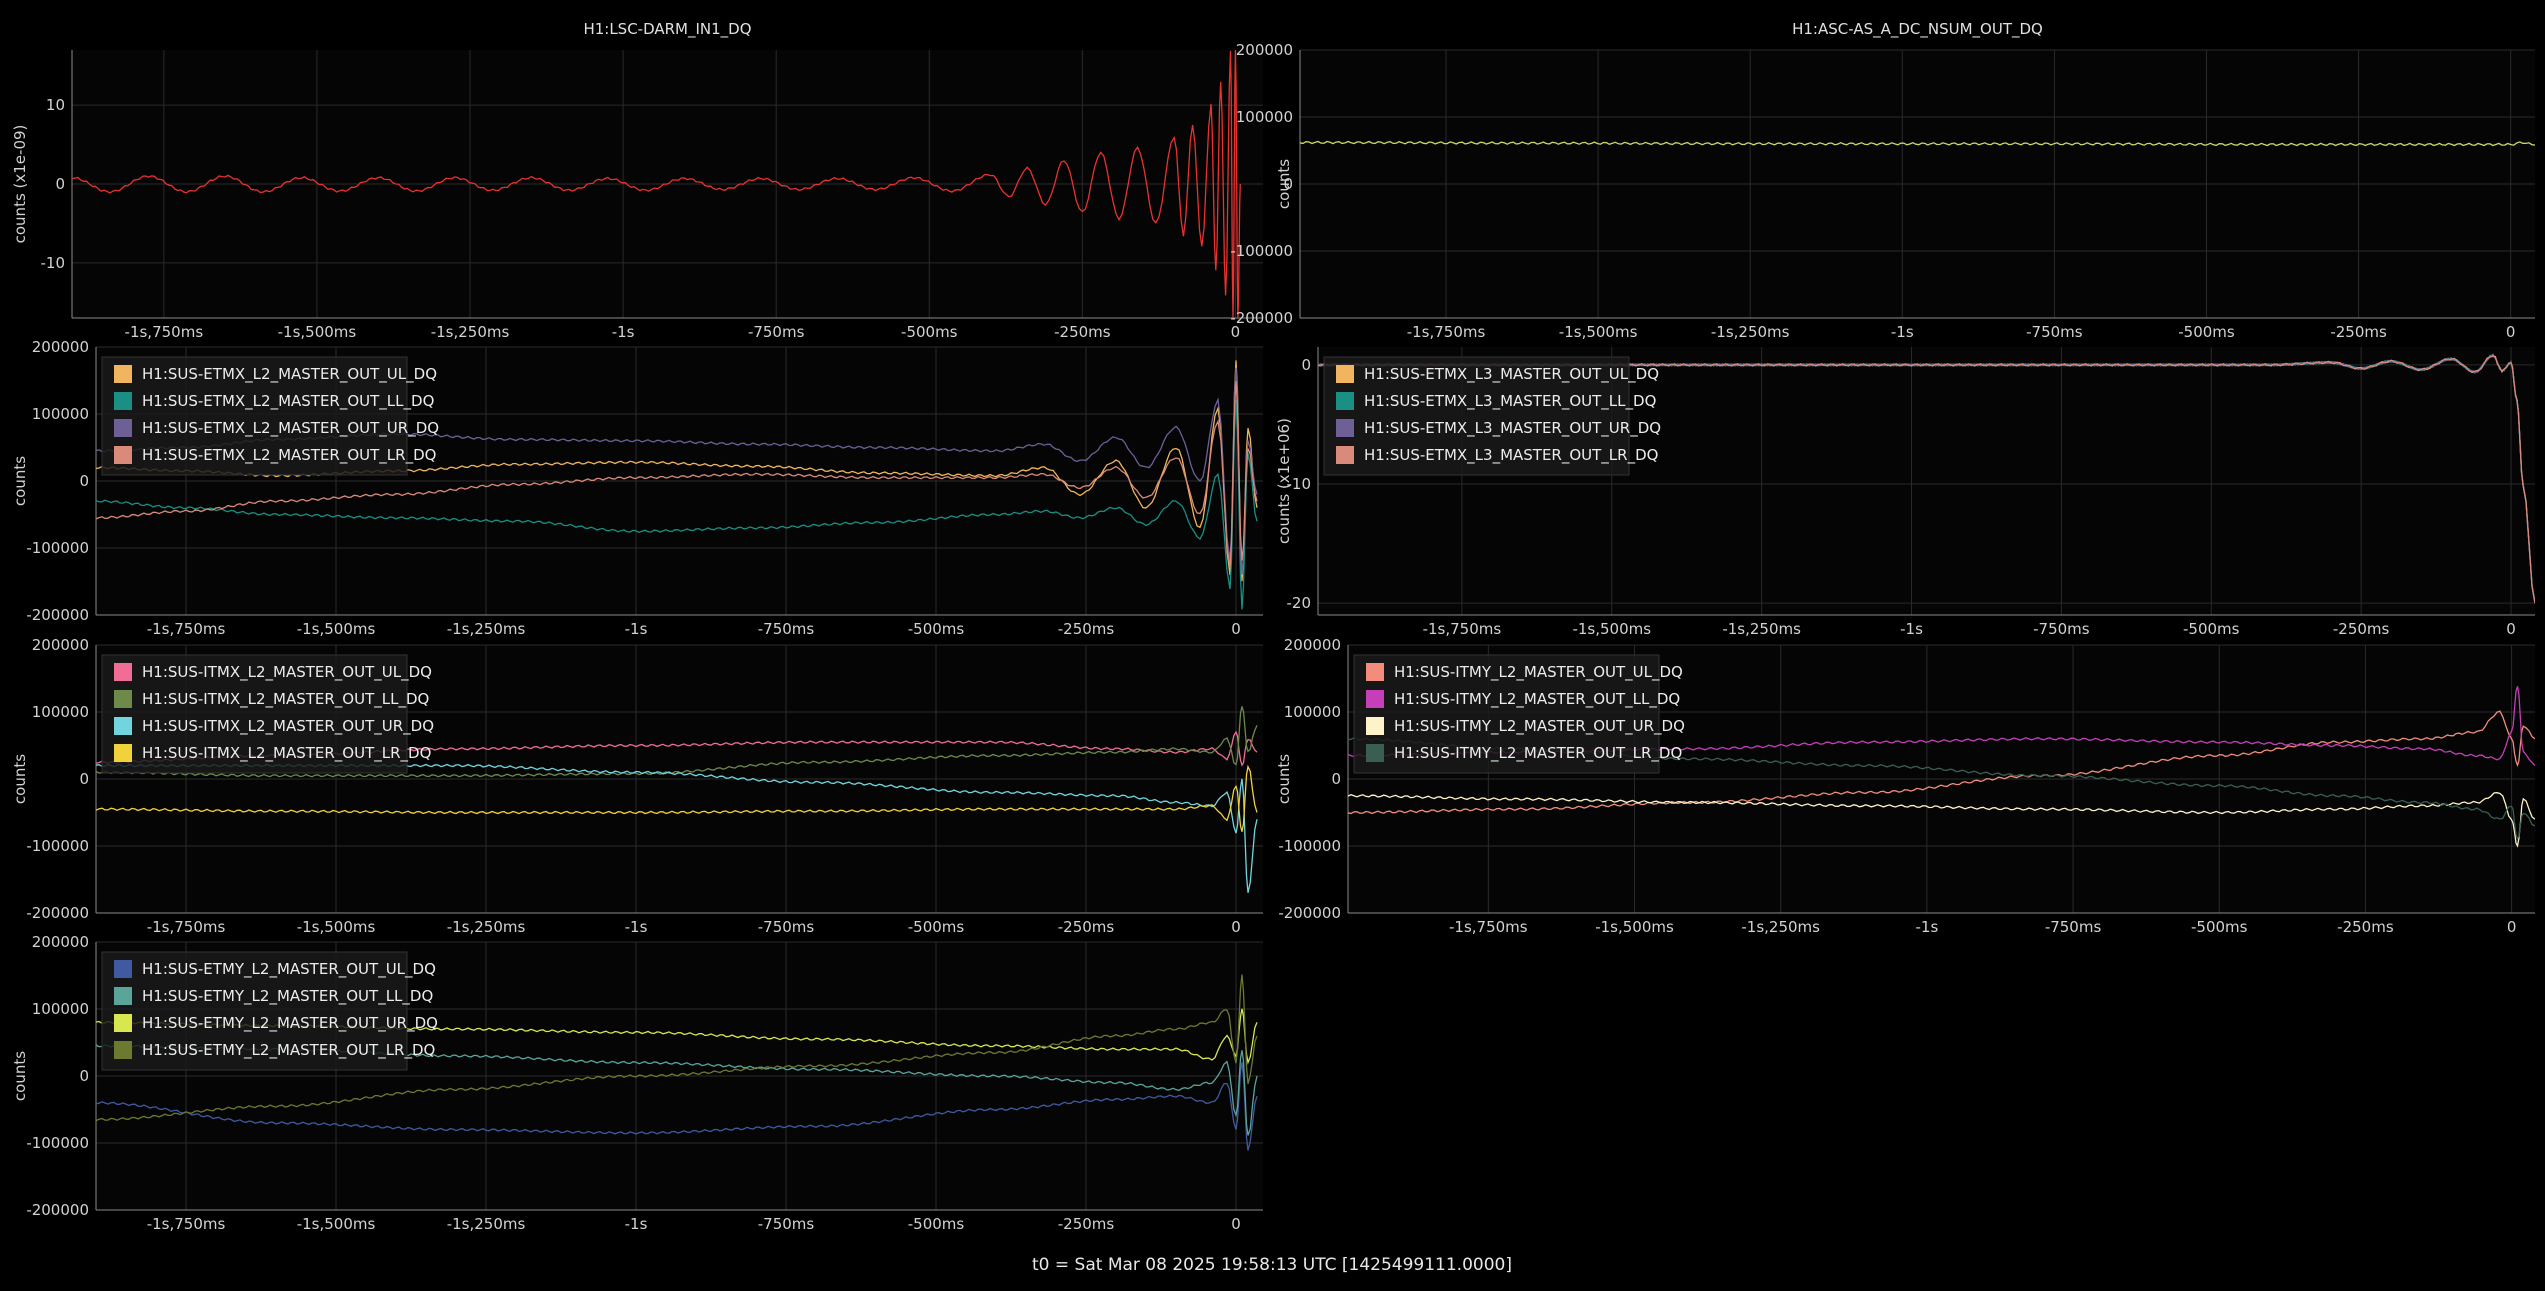 The width and height of the screenshot is (2545, 1291). What do you see at coordinates (1510, 401) in the screenshot?
I see `legend-entry-label: H1:SUS-ETMX_L3_MASTER_OUT_LL_DQ` at bounding box center [1510, 401].